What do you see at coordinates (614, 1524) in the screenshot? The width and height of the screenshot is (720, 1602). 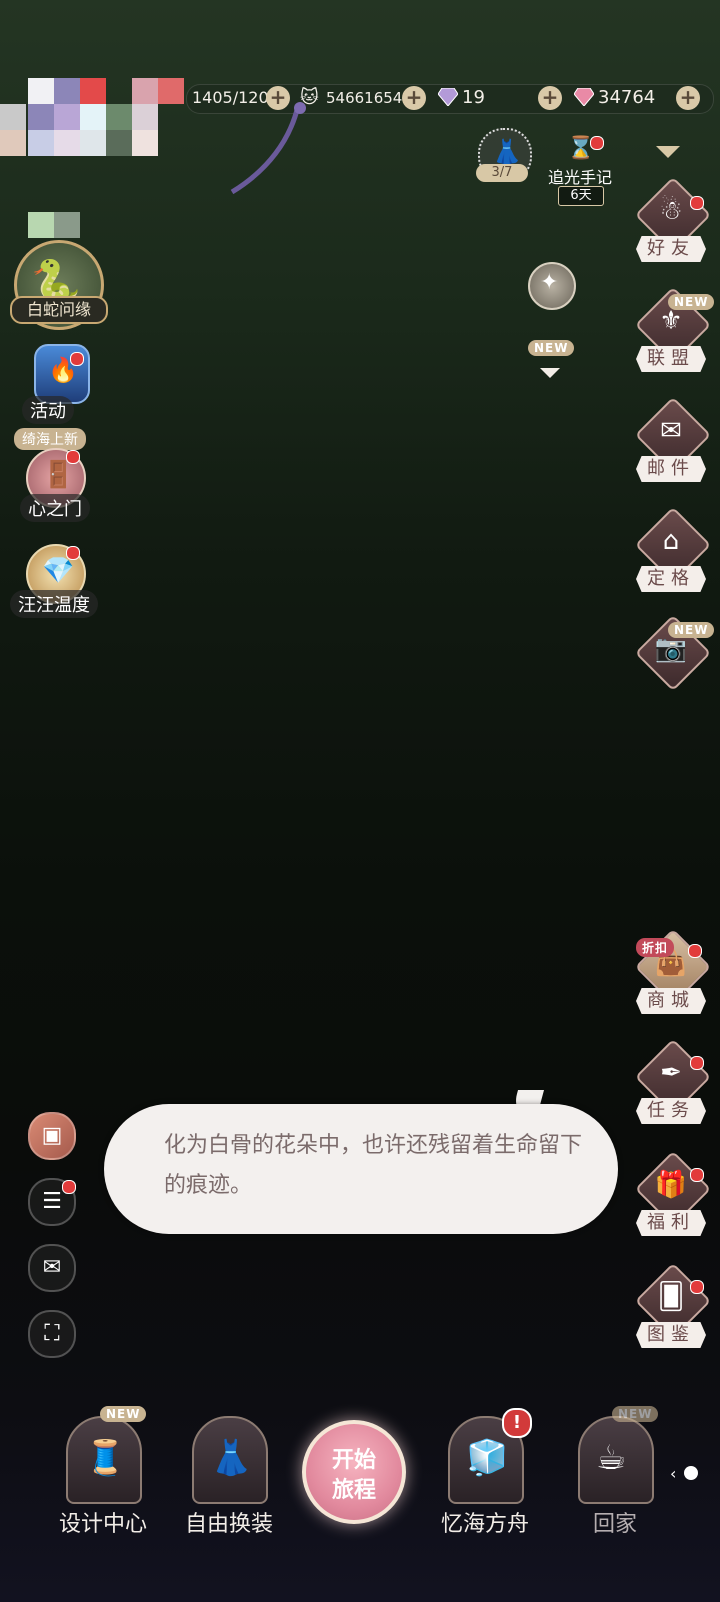 I see `home-label: 回家` at bounding box center [614, 1524].